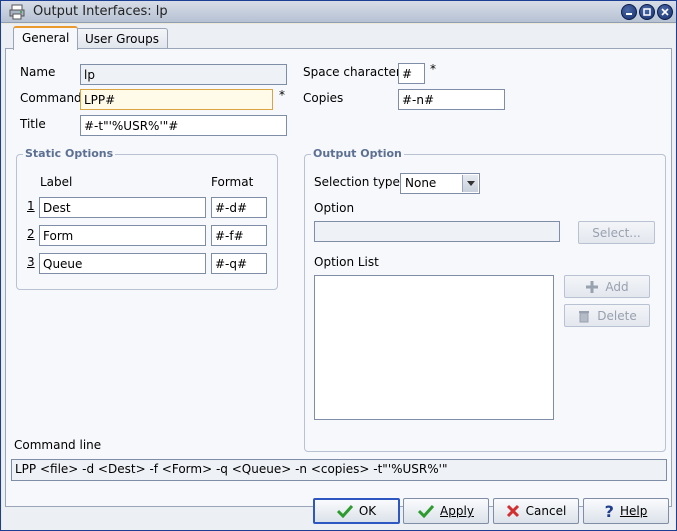 The width and height of the screenshot is (677, 531). What do you see at coordinates (617, 286) in the screenshot?
I see `add-button-label: Add` at bounding box center [617, 286].